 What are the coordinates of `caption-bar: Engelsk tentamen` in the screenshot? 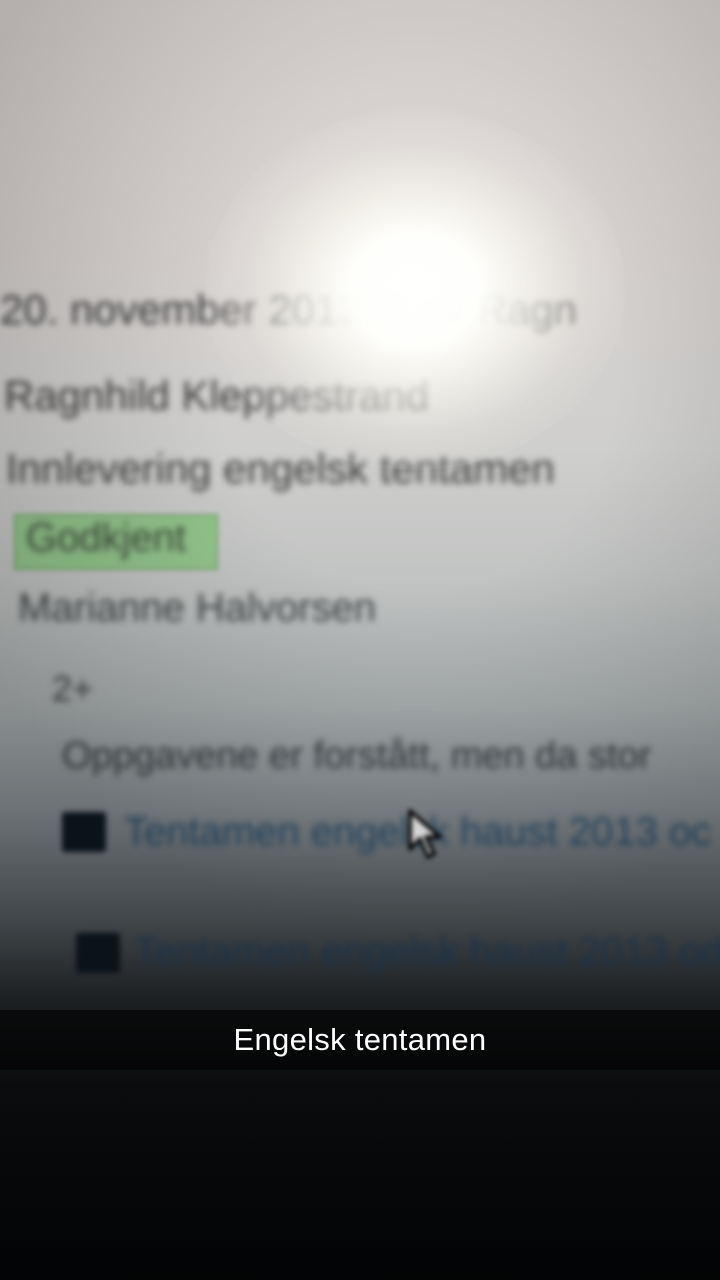 It's located at (360, 1040).